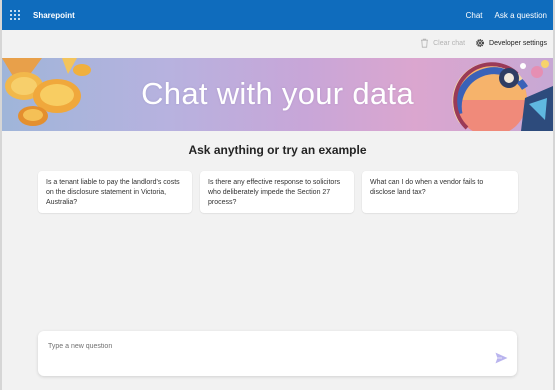 The image size is (555, 390). Describe the element at coordinates (480, 43) in the screenshot. I see `gear-icon` at that location.